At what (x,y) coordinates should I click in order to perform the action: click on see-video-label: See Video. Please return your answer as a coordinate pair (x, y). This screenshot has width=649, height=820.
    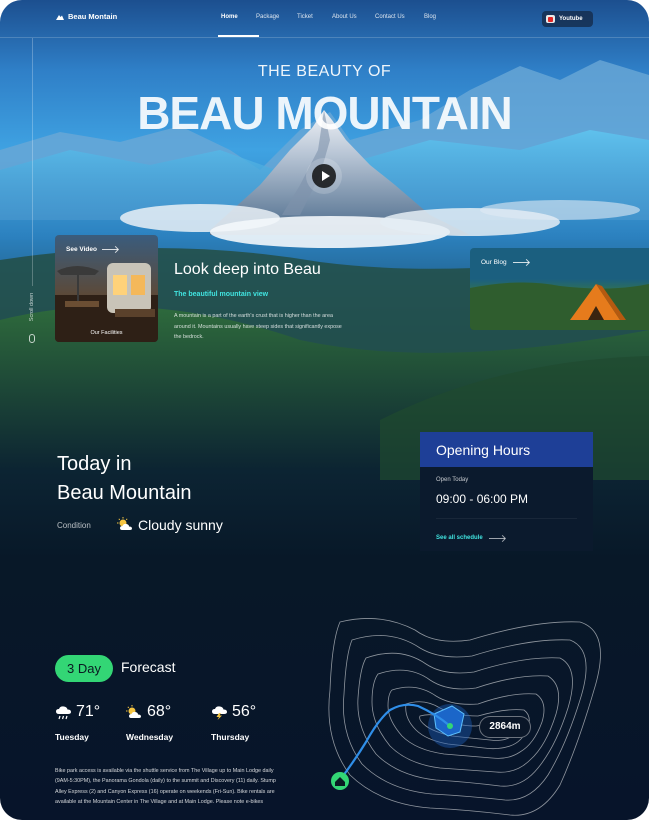
    Looking at the image, I should click on (81, 249).